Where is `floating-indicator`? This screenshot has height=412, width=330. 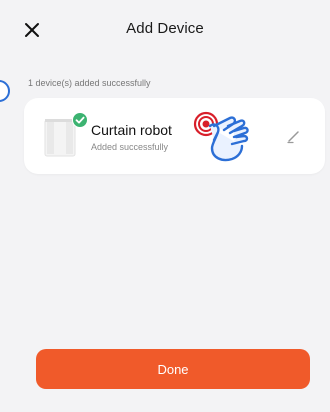 floating-indicator is located at coordinates (5, 91).